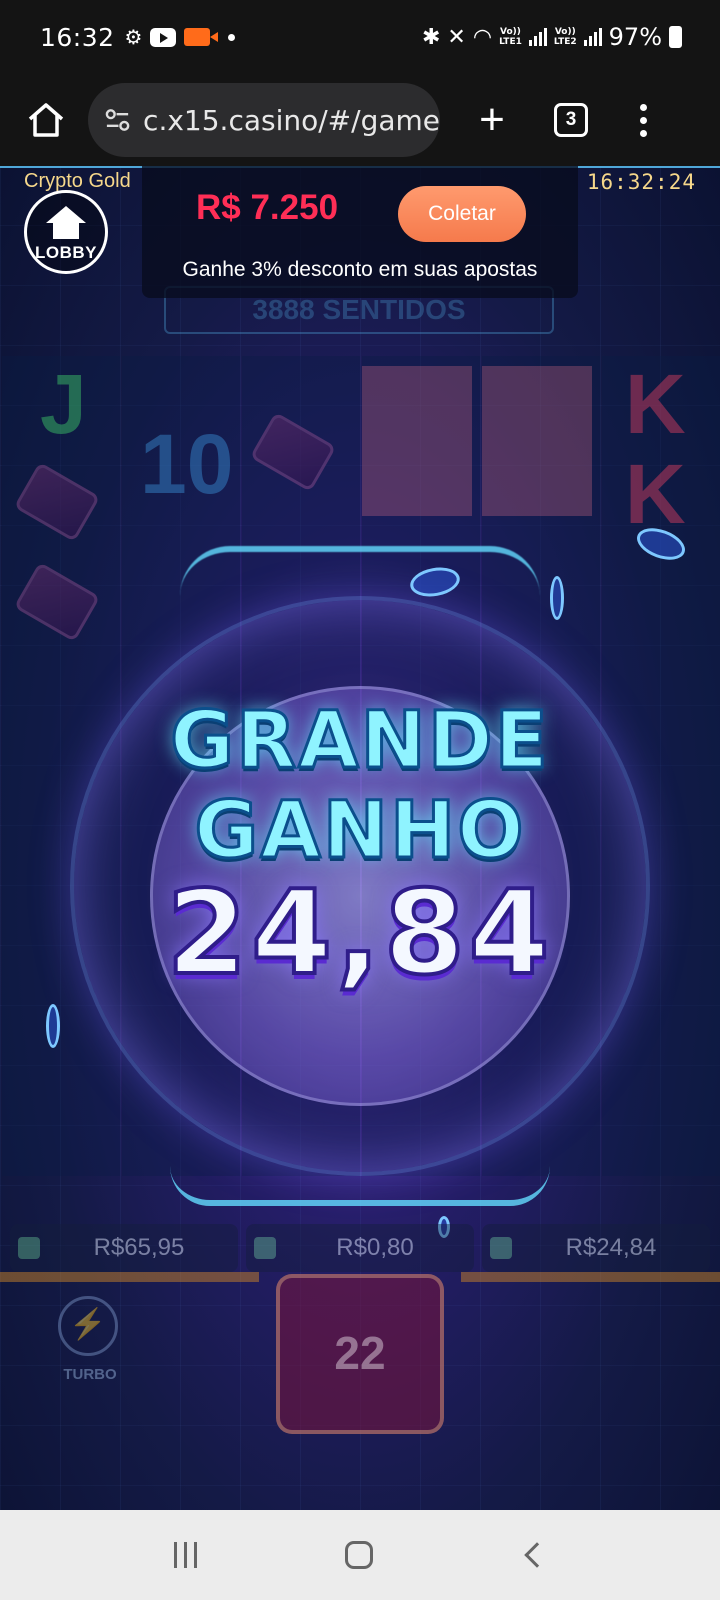  Describe the element at coordinates (186, 1555) in the screenshot. I see `recent-apps-icon` at that location.